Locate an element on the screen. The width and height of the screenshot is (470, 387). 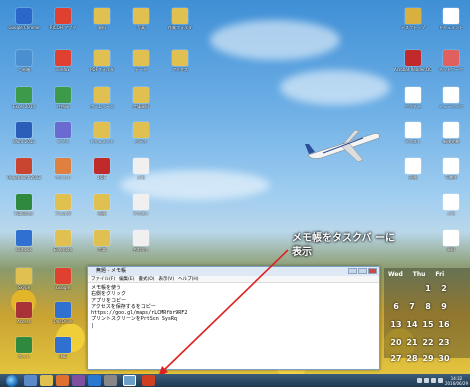
menu-format: 書式(O) is located at coordinates (146, 279).